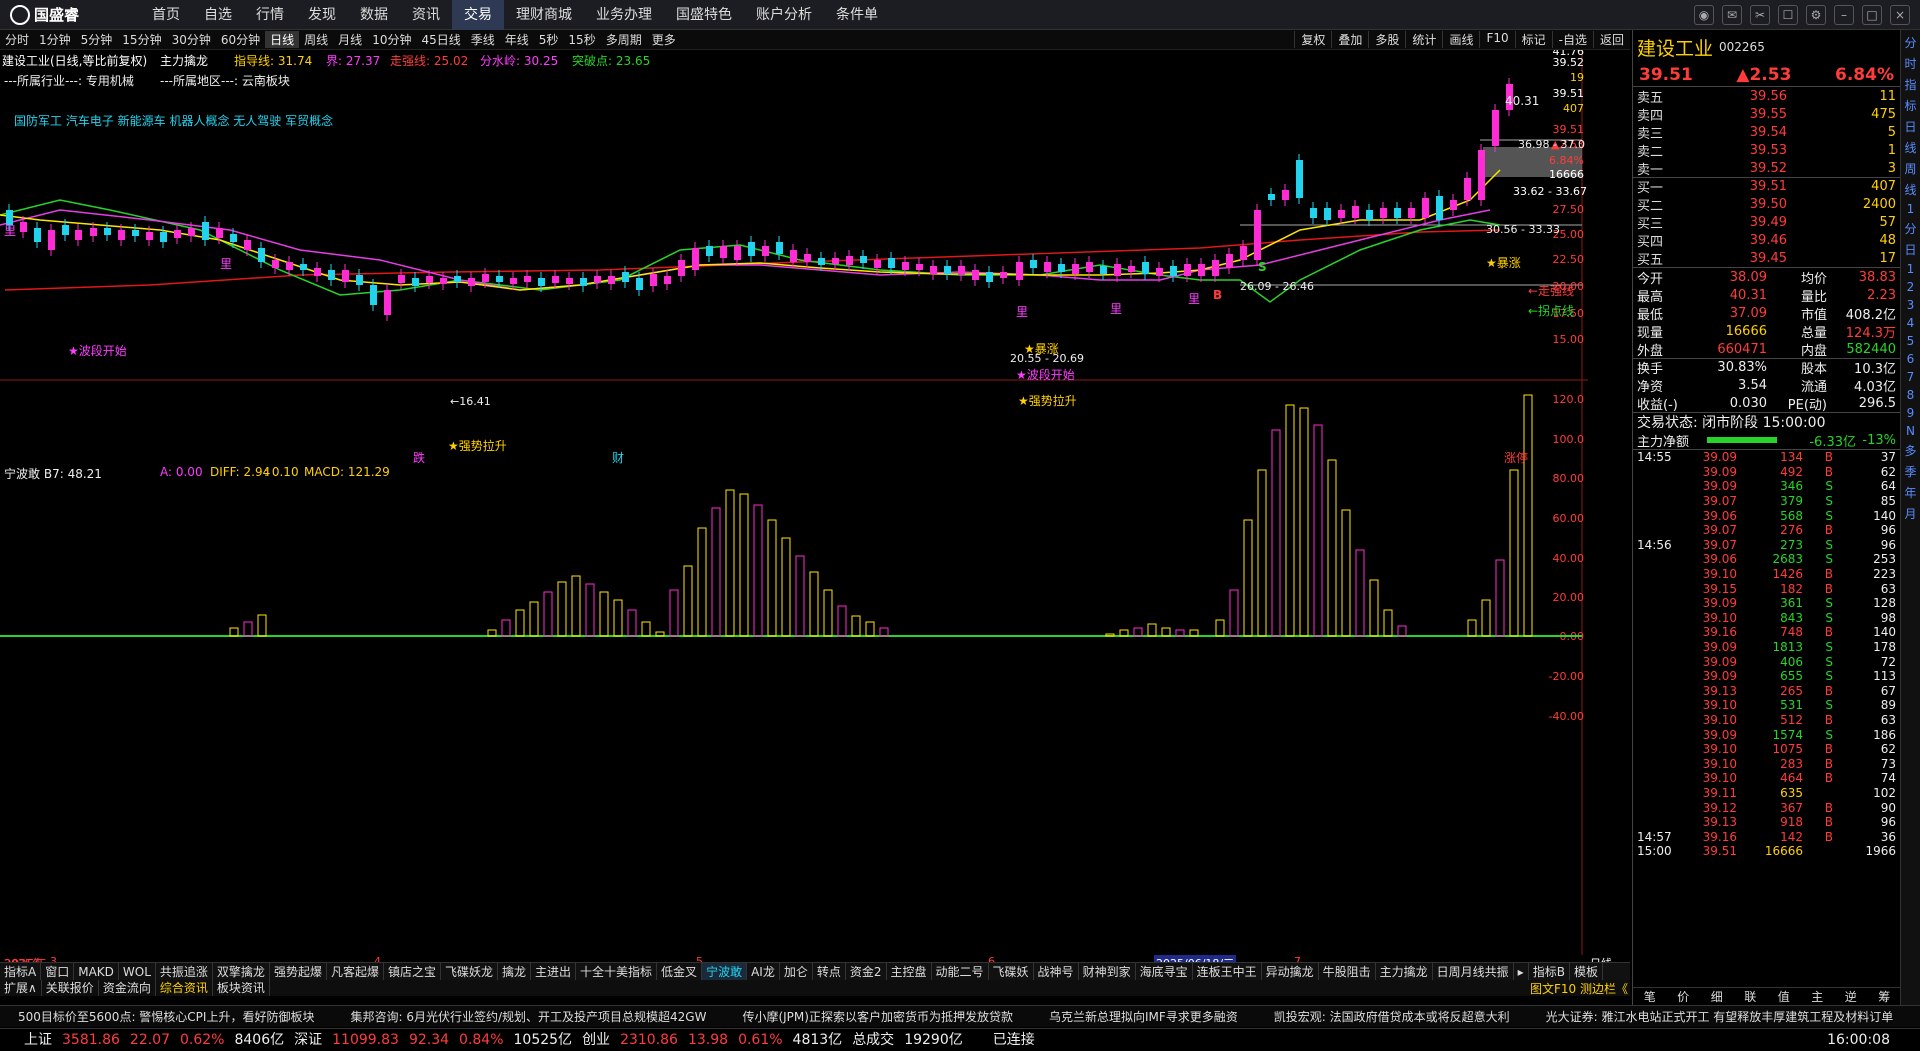 This screenshot has width=1920, height=1051. Describe the element at coordinates (1732, 15) in the screenshot. I see `mail-icon: ✉` at that location.